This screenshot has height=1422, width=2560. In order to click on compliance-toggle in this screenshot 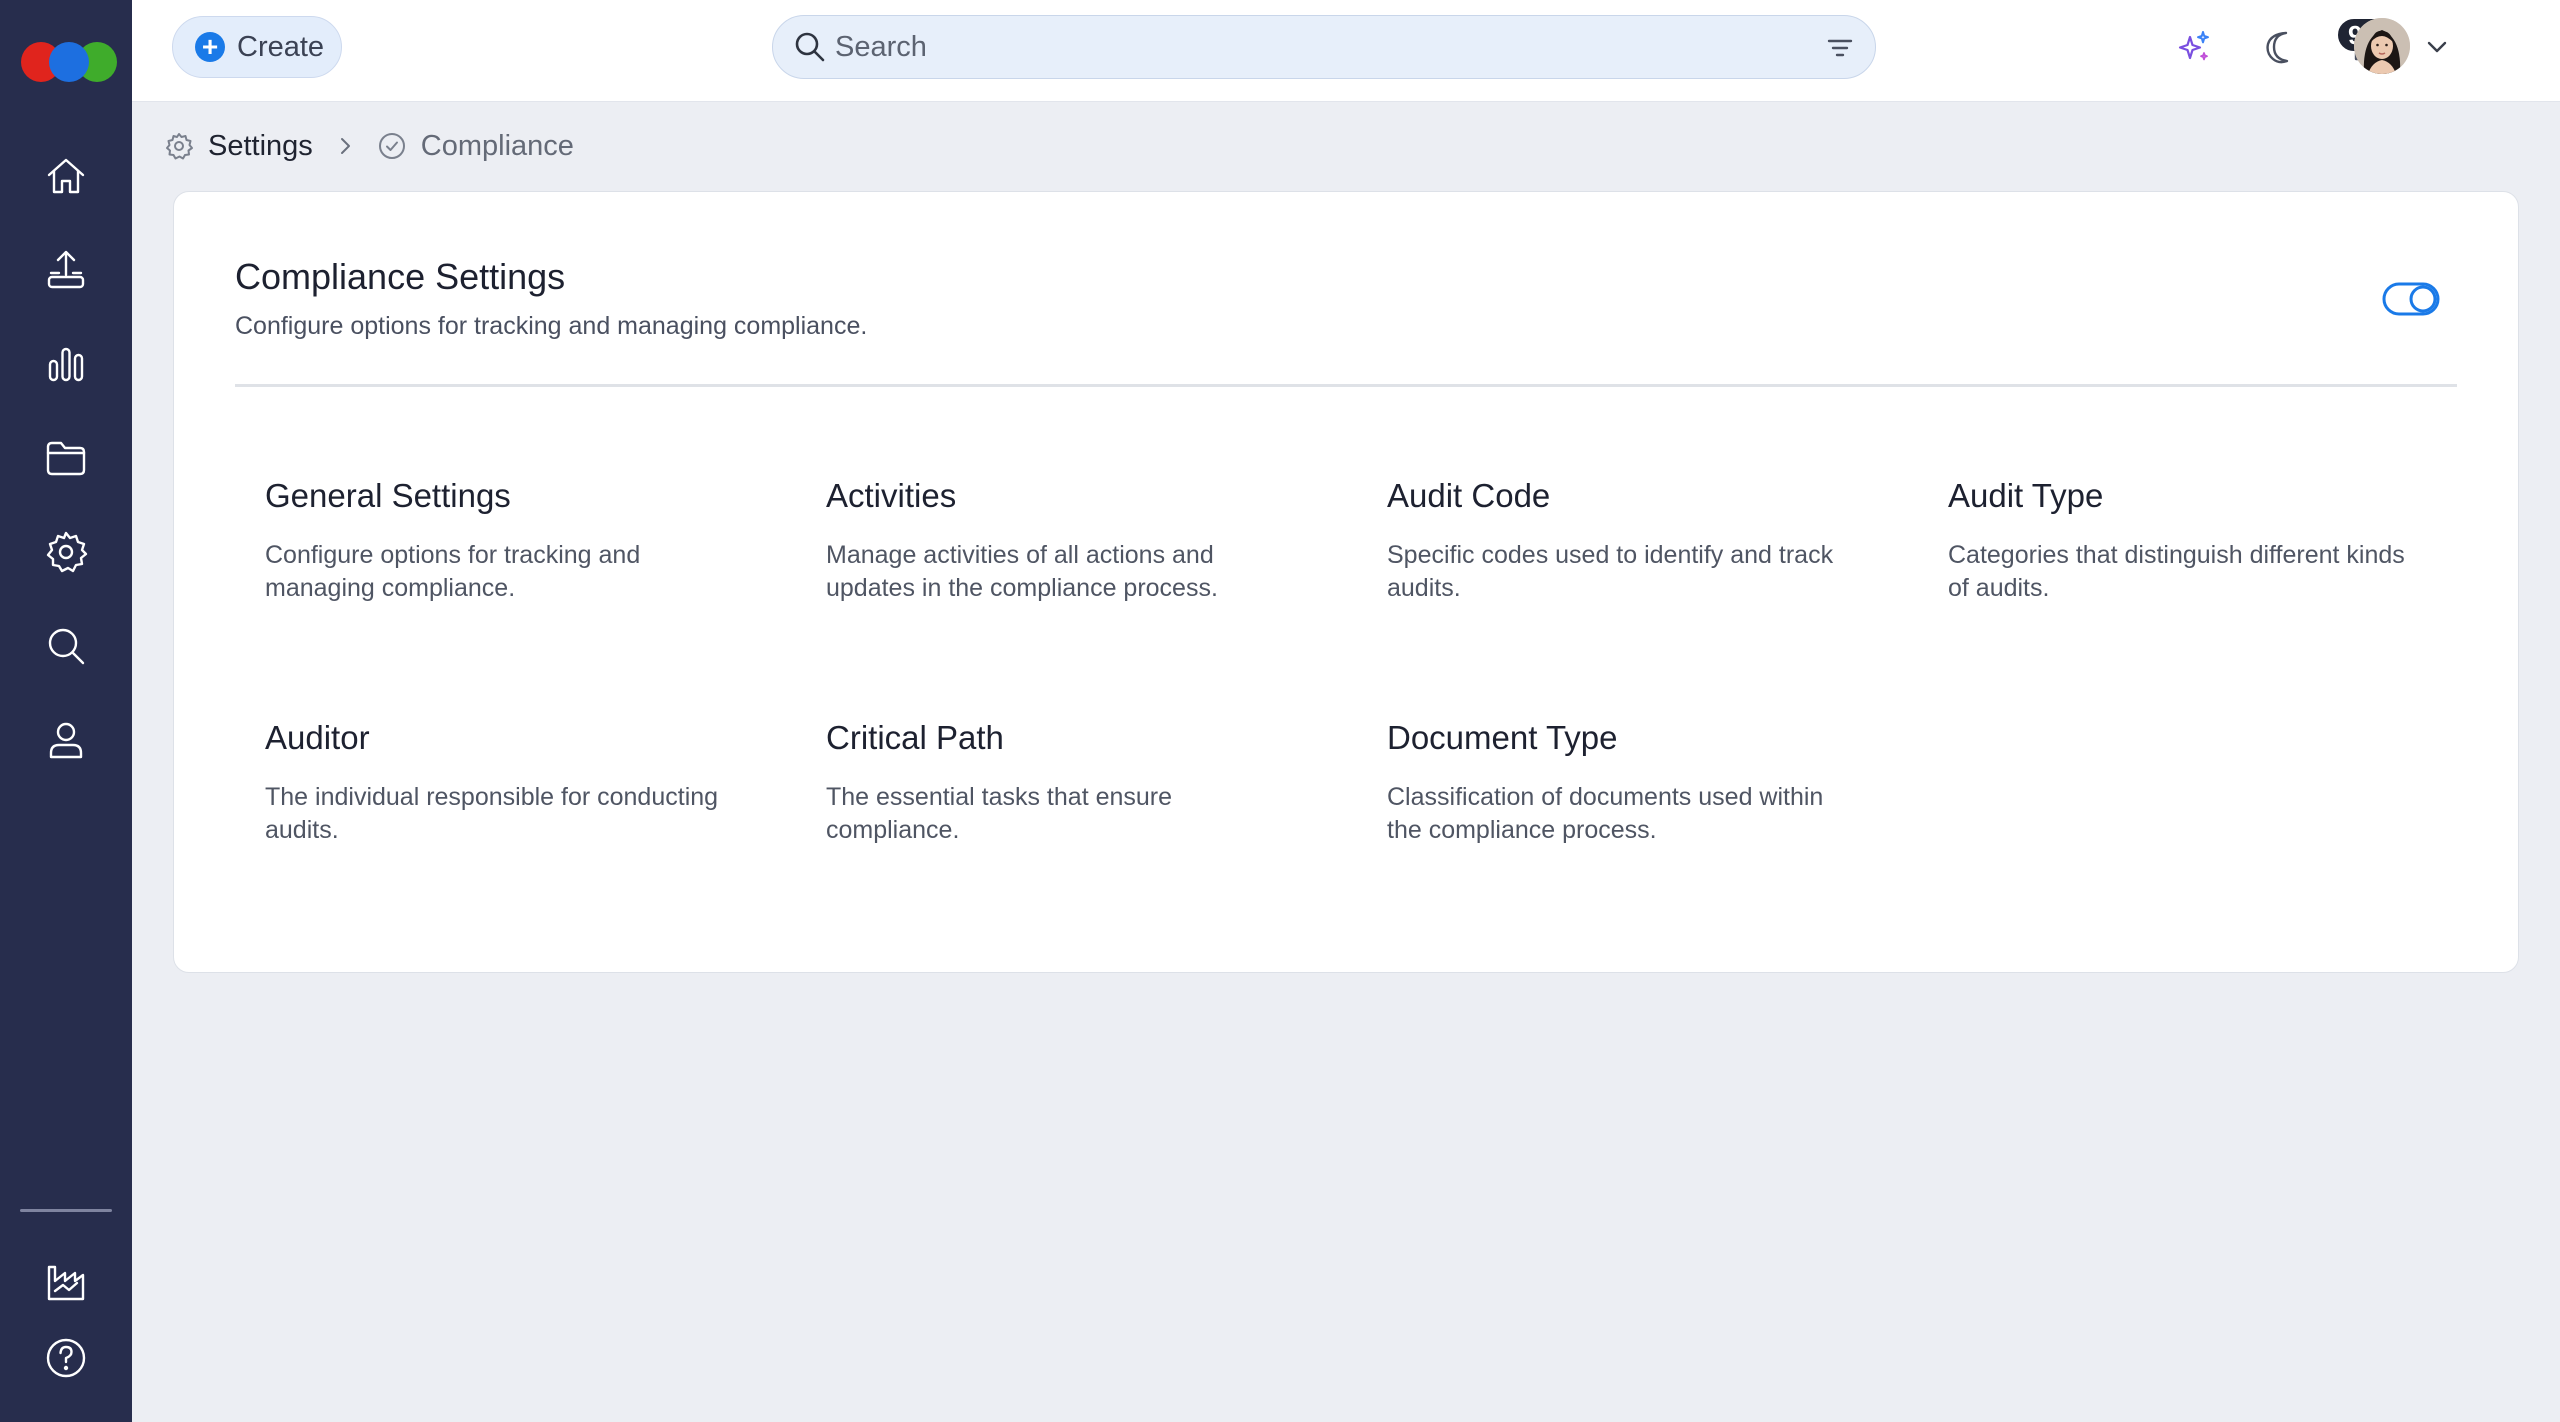, I will do `click(2411, 299)`.